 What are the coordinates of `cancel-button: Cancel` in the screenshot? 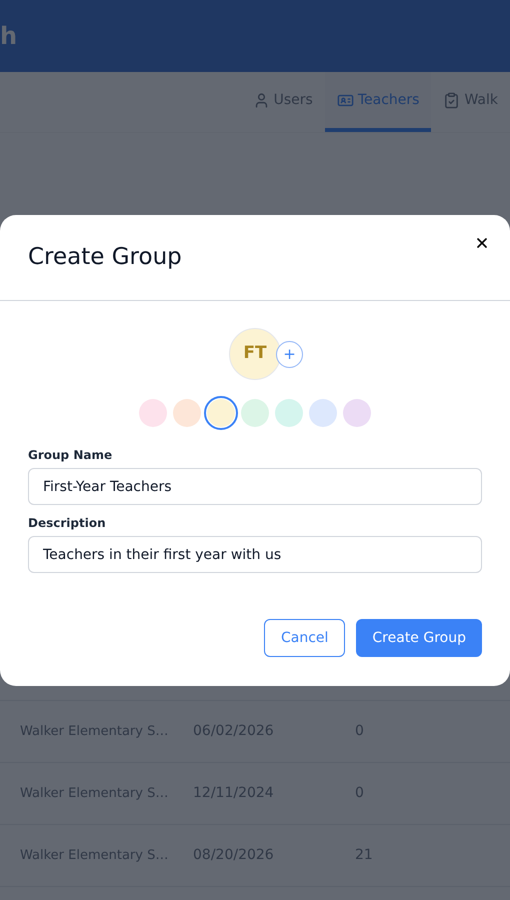 It's located at (305, 638).